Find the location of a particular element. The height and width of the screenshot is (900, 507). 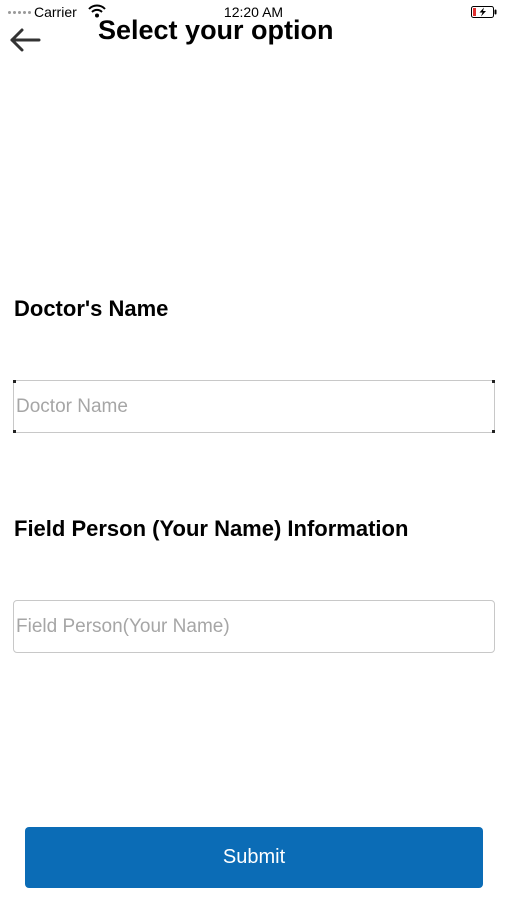

doctor-name-label: Doctor's Name is located at coordinates (91, 308).